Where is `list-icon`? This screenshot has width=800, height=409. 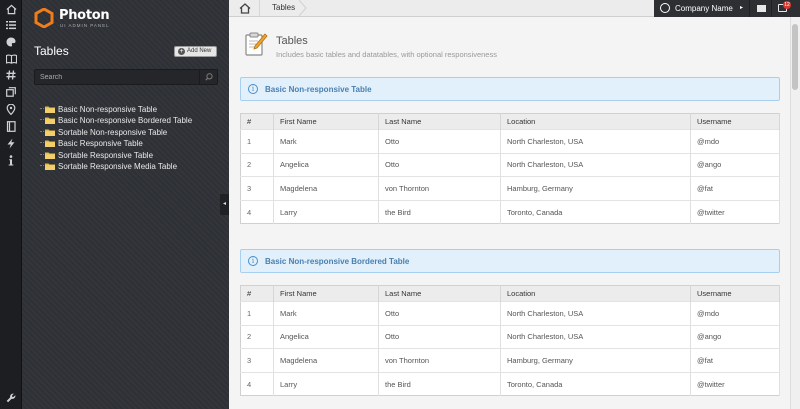 list-icon is located at coordinates (11, 26).